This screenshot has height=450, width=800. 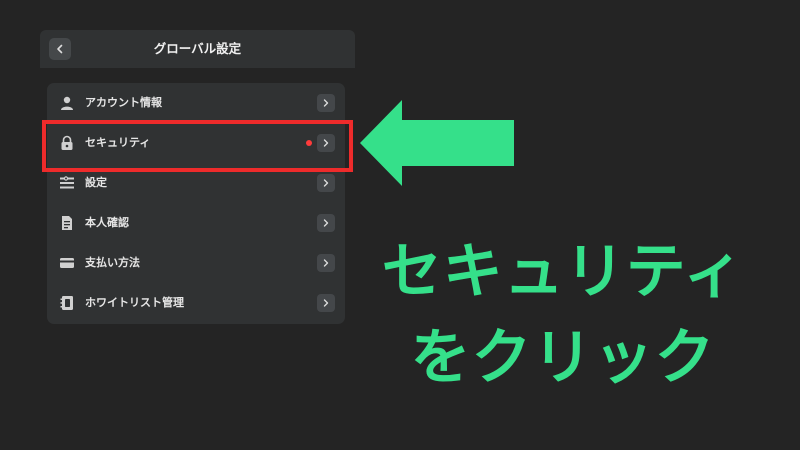 What do you see at coordinates (67, 103) in the screenshot?
I see `user-icon` at bounding box center [67, 103].